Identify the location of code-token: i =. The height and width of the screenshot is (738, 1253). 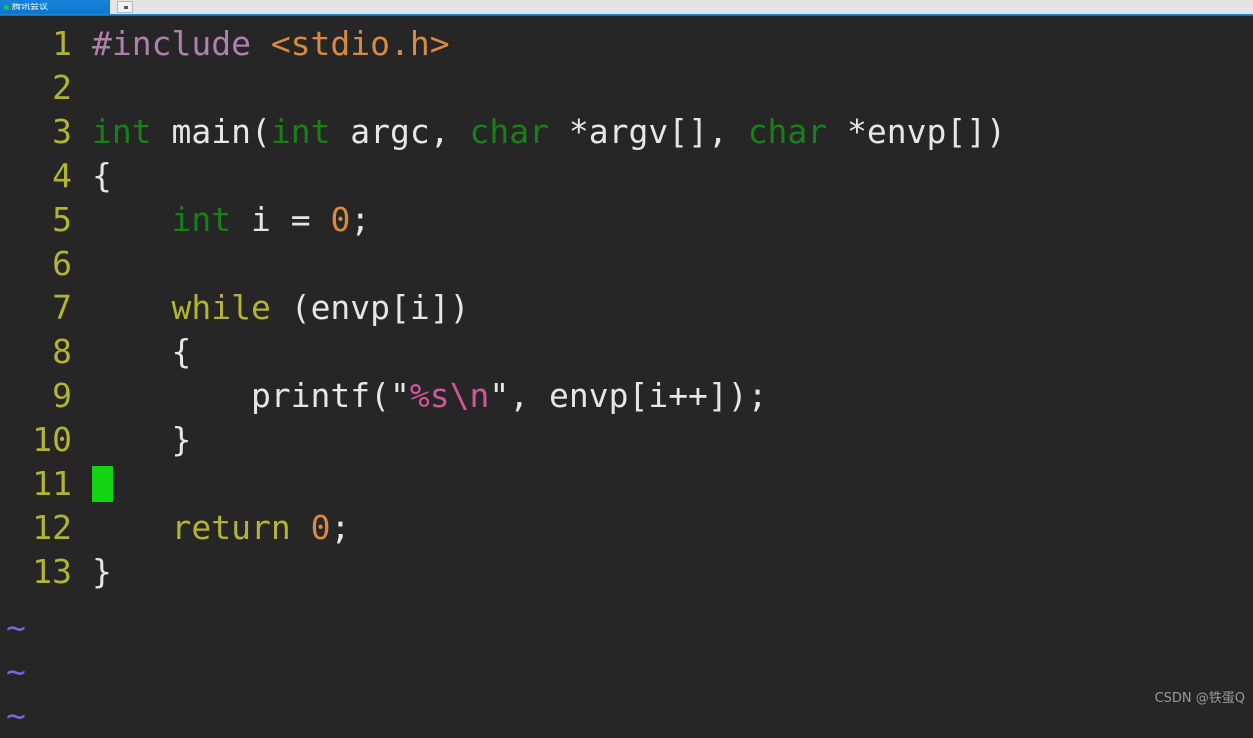
(281, 219).